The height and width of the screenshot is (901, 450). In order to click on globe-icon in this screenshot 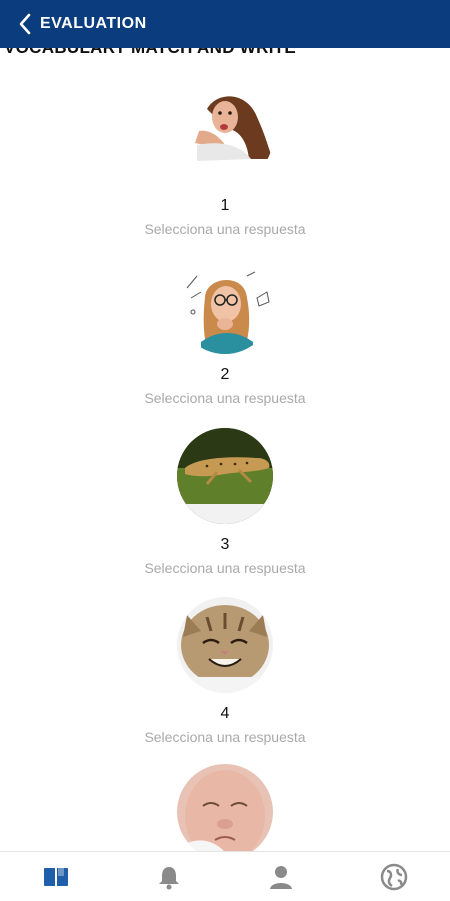, I will do `click(394, 877)`.